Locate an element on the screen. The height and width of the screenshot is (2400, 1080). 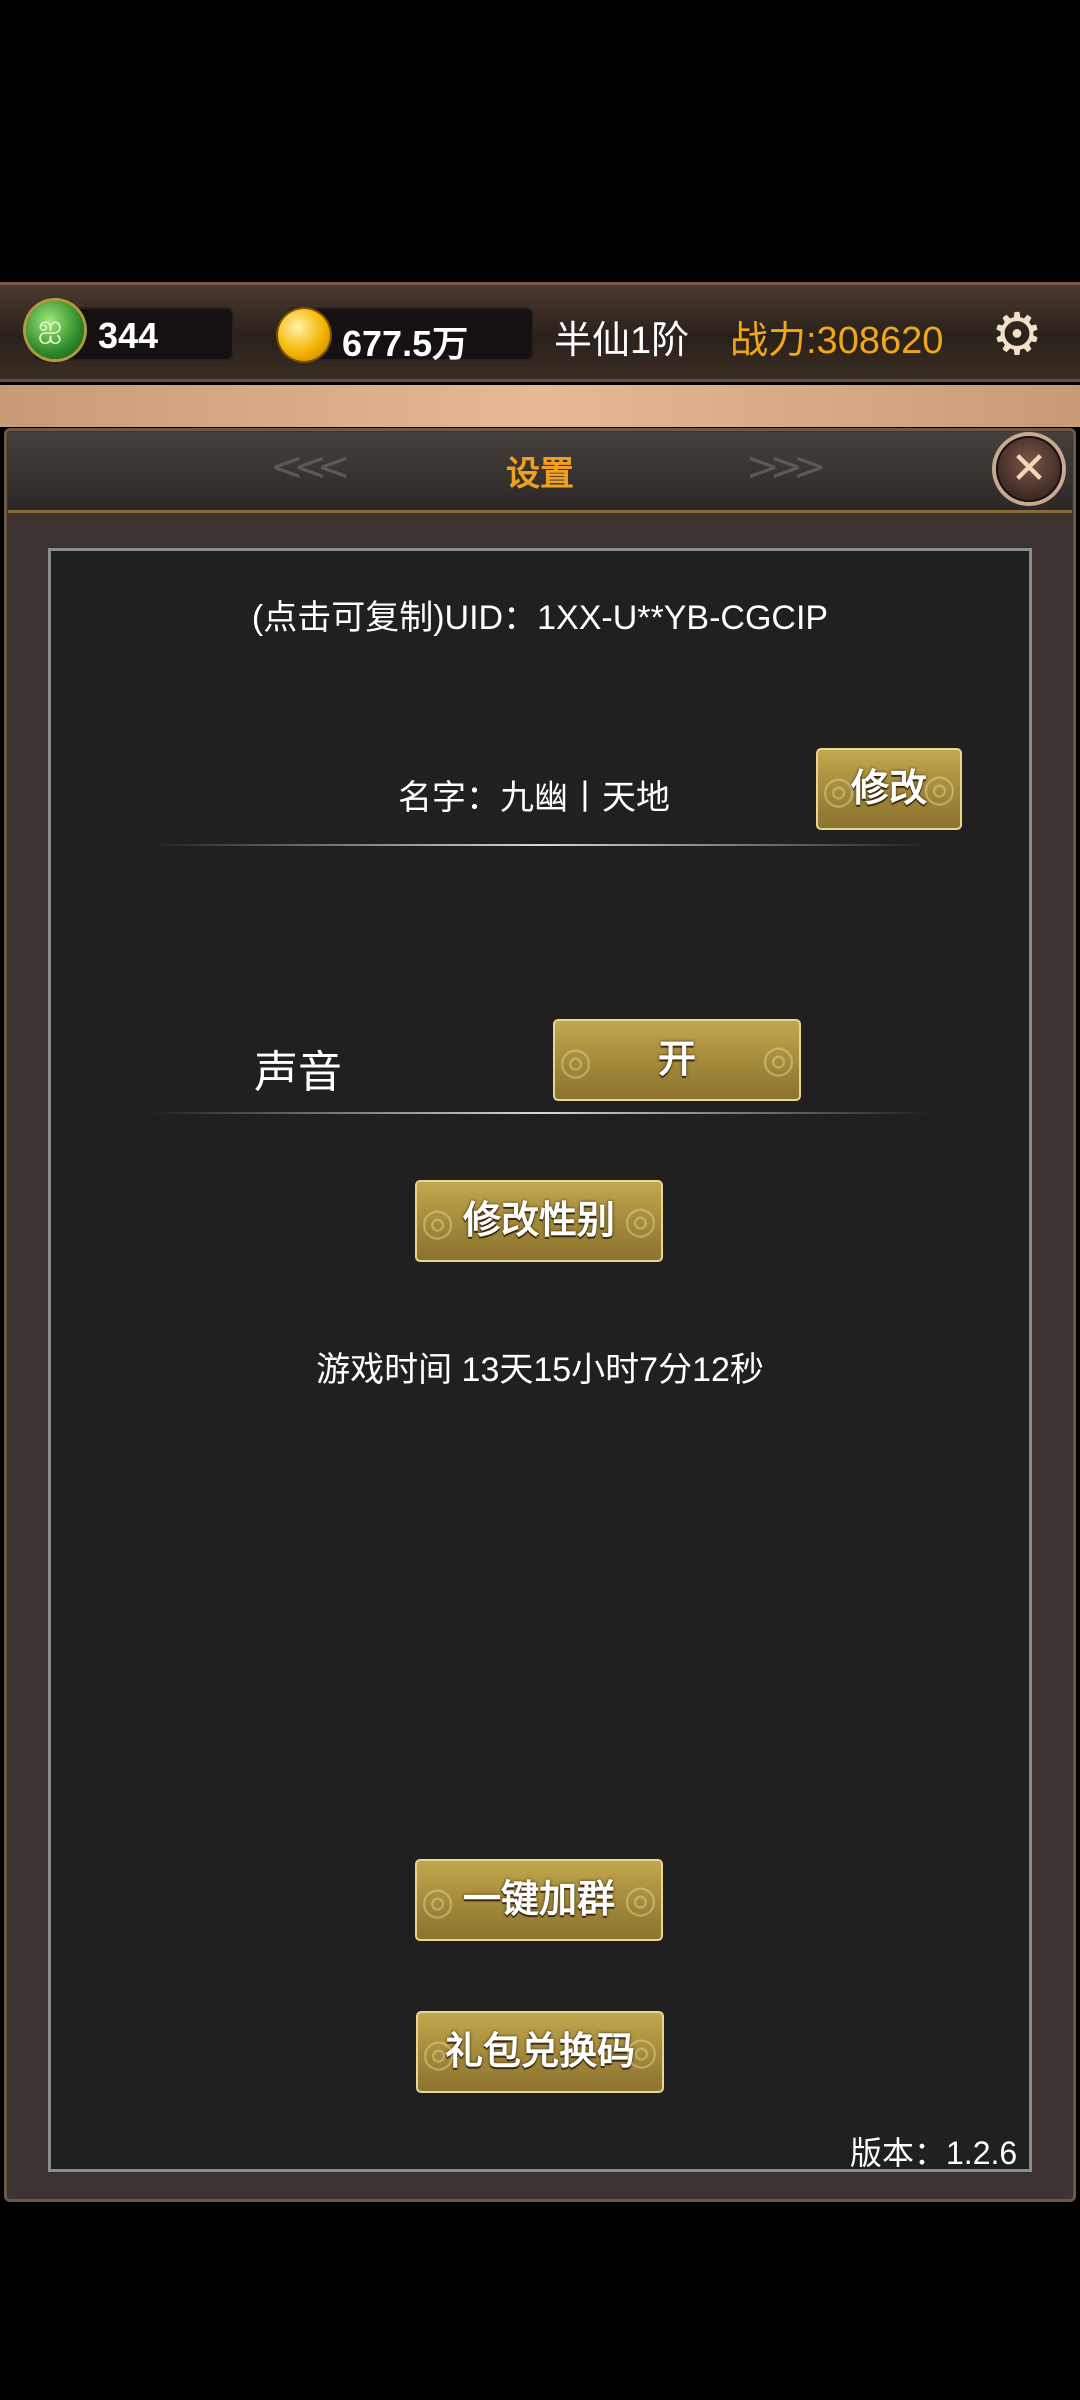
version-label: 版本：1.2.6 is located at coordinates (934, 2153).